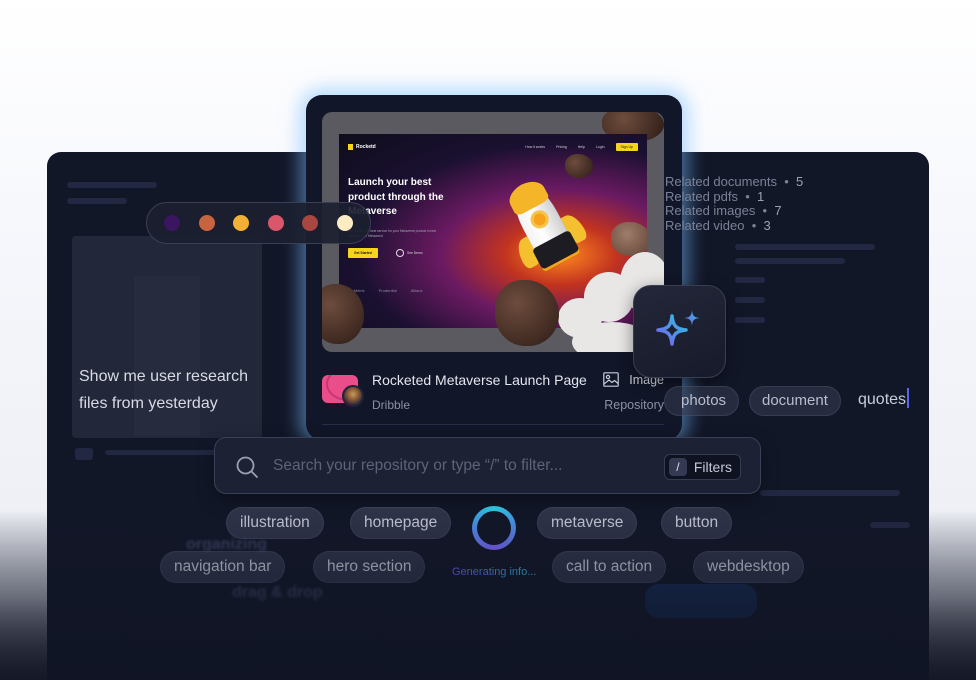 This screenshot has width=976, height=680. I want to click on suggestion-chip: metaverse, so click(587, 523).